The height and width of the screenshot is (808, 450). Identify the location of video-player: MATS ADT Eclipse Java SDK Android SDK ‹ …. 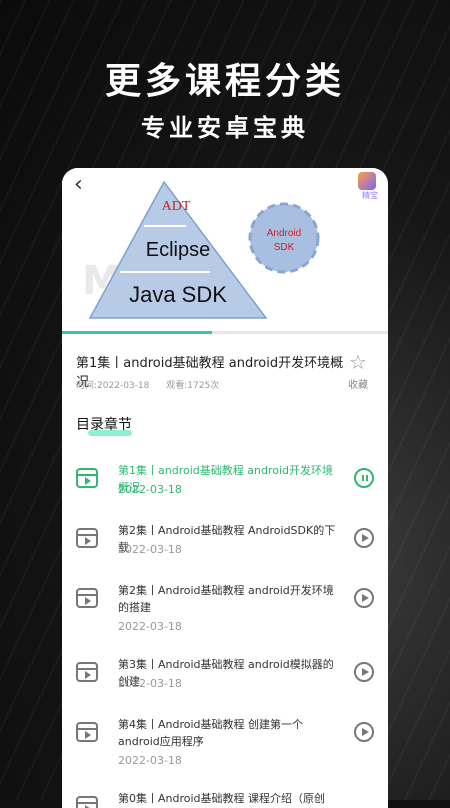
(225, 251).